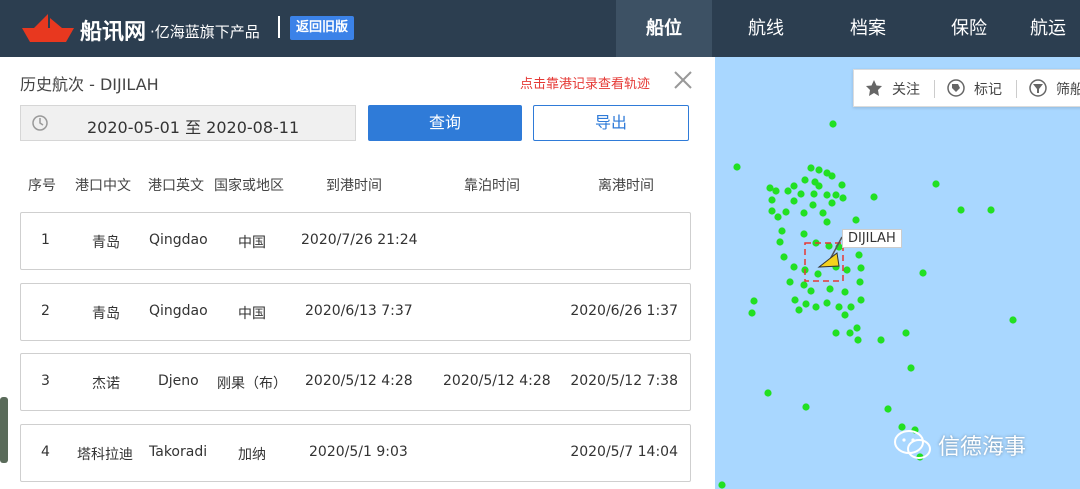 The height and width of the screenshot is (489, 1080). I want to click on nav-tab-insurance: 保险, so click(969, 28).